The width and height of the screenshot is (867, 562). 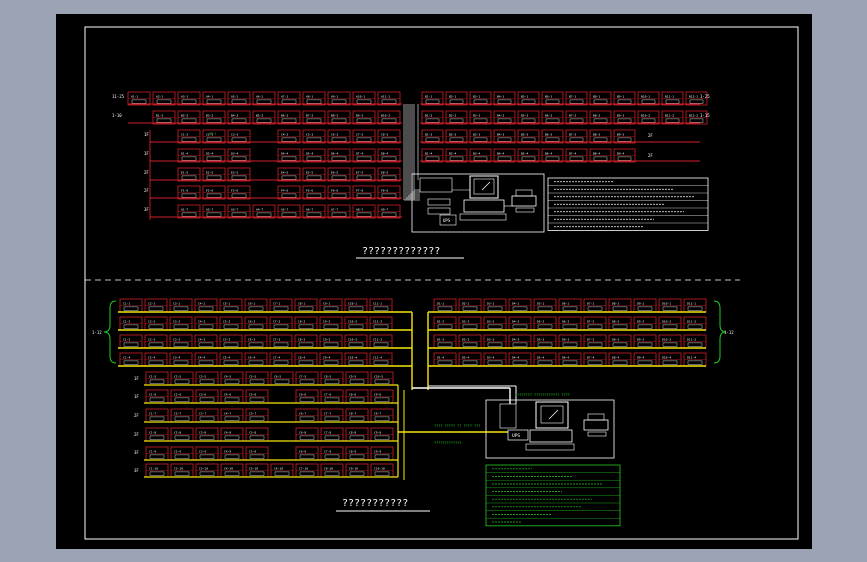 What do you see at coordinates (176, 357) in the screenshot?
I see `outlet-cell-label: C3-4` at bounding box center [176, 357].